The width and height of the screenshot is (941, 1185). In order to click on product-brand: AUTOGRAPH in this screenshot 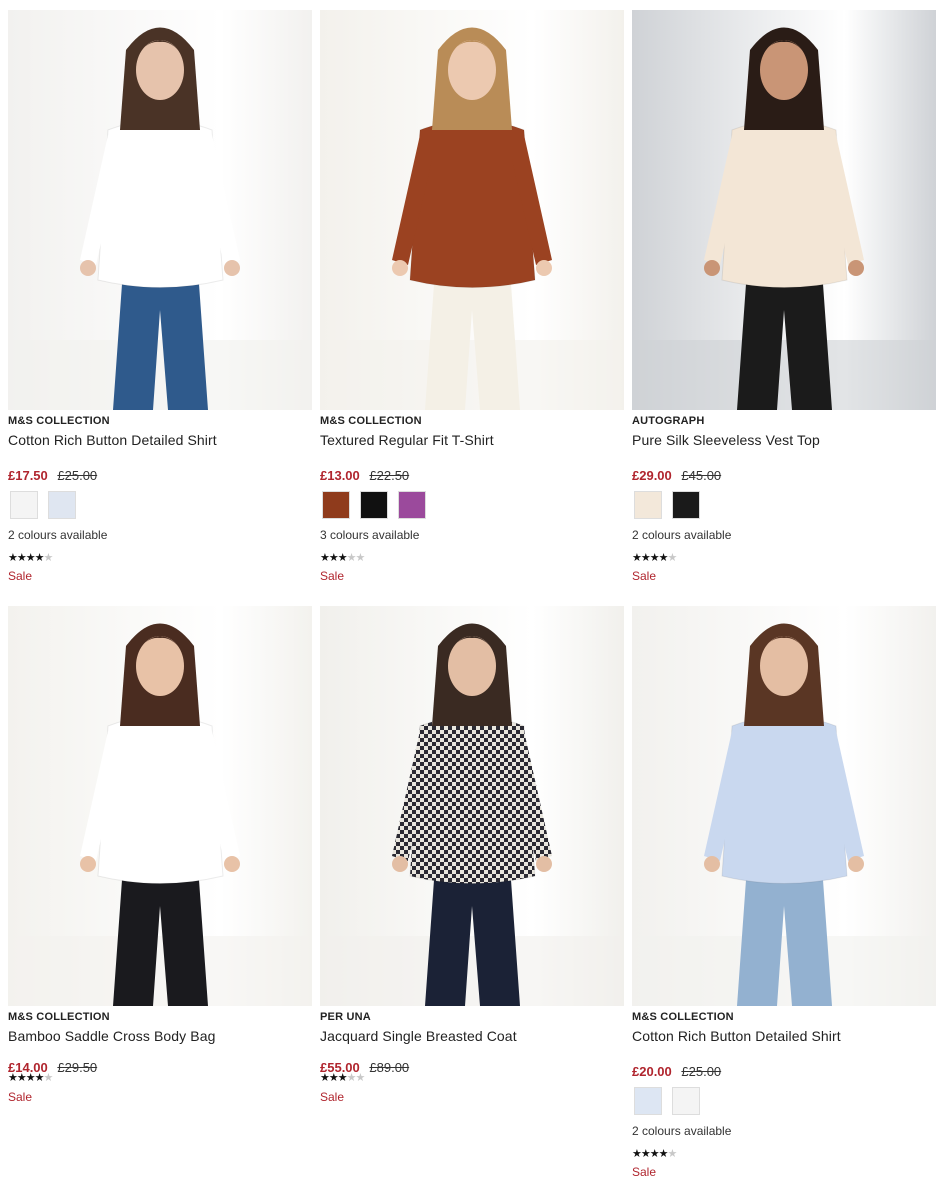, I will do `click(668, 421)`.